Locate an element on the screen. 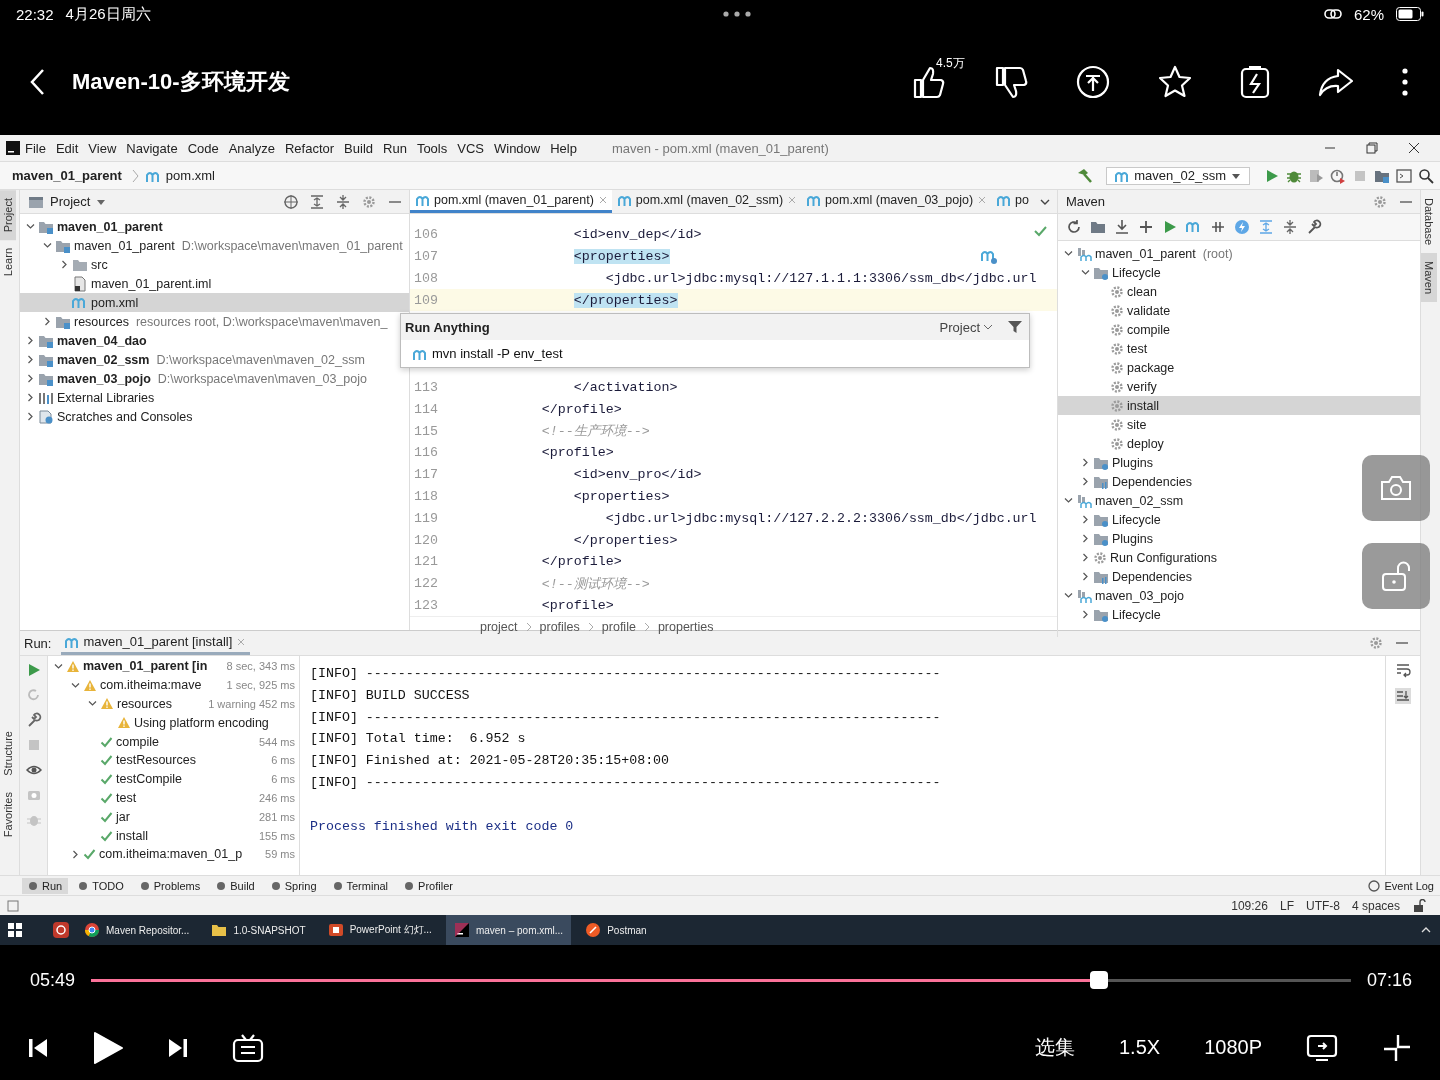  menu-item: File is located at coordinates (35, 148).